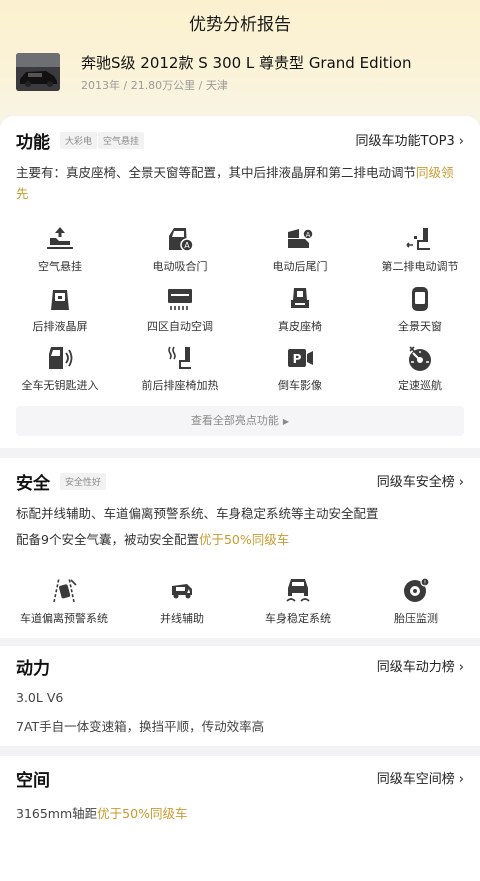 The height and width of the screenshot is (881, 480). I want to click on wheelbase-spec: 3165mm轴距优于50%同级车, so click(101, 812).